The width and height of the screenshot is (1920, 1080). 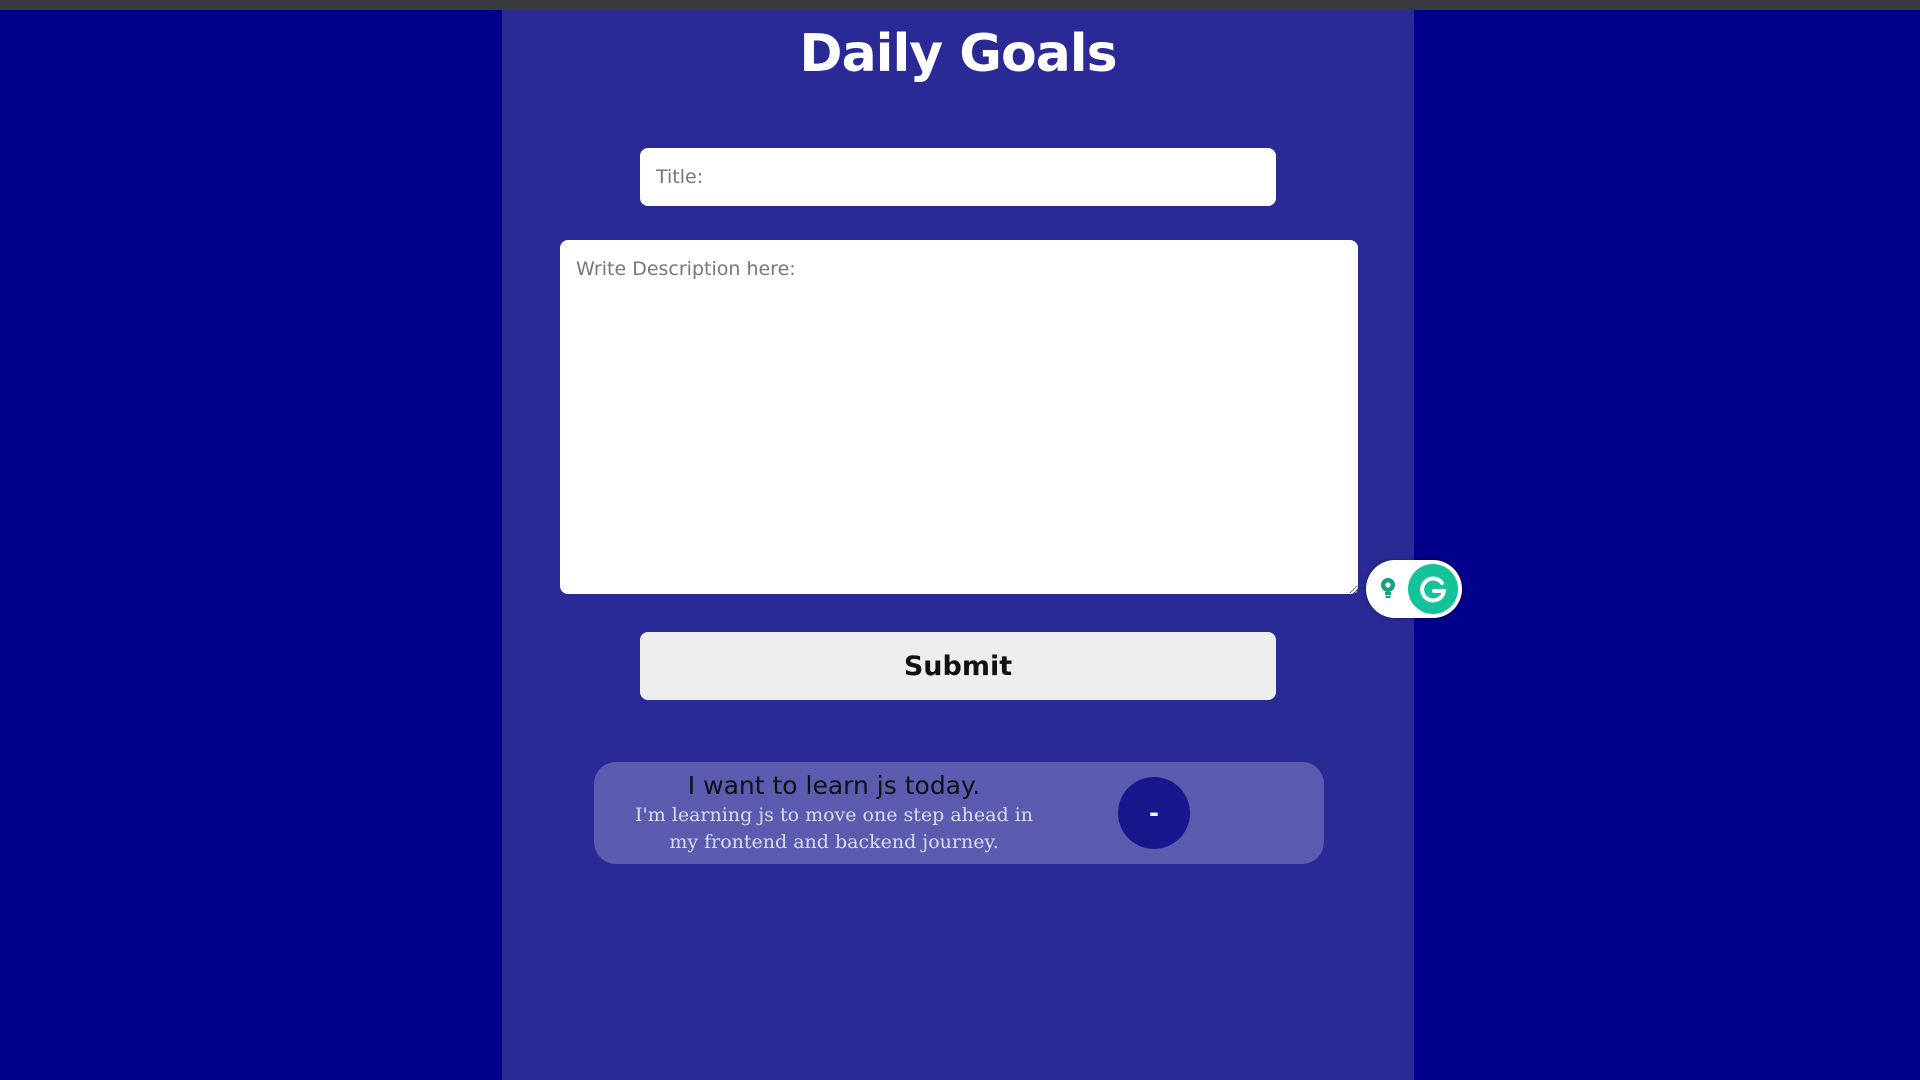 I want to click on remove-goal-button: -, so click(x=1154, y=813).